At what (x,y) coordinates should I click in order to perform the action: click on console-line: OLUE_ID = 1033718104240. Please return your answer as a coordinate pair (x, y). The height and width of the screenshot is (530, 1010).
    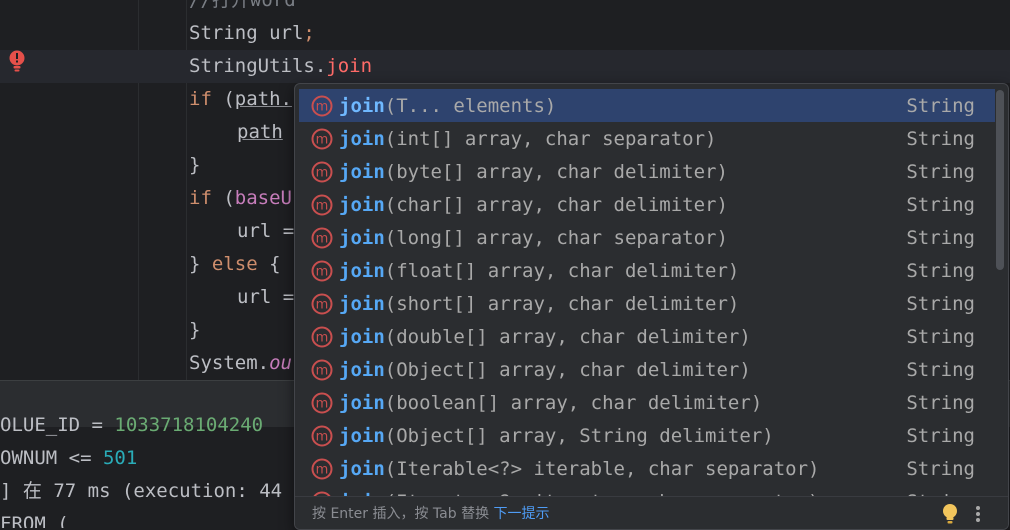
    Looking at the image, I should click on (132, 425).